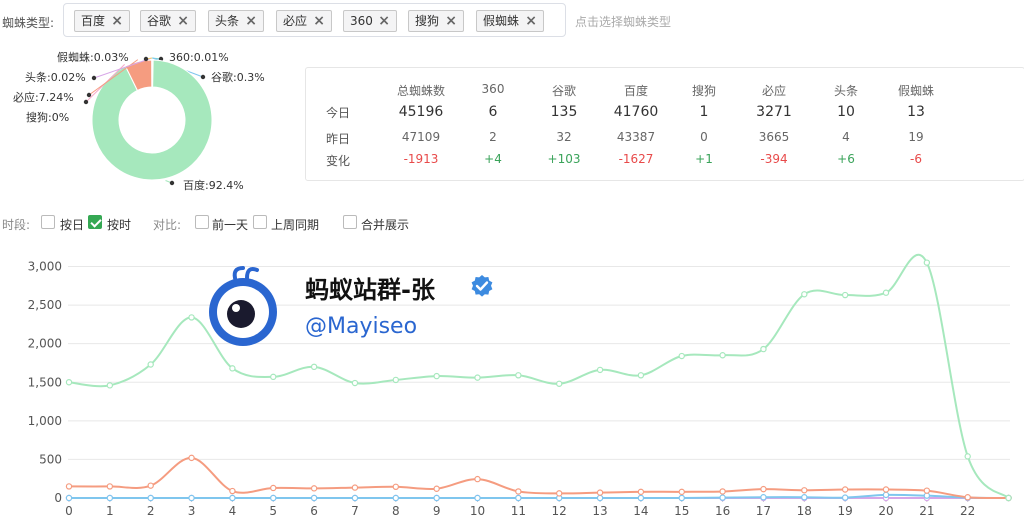 The width and height of the screenshot is (1024, 528). Describe the element at coordinates (236, 21) in the screenshot. I see `tag-toutiao: 头条 ×` at that location.